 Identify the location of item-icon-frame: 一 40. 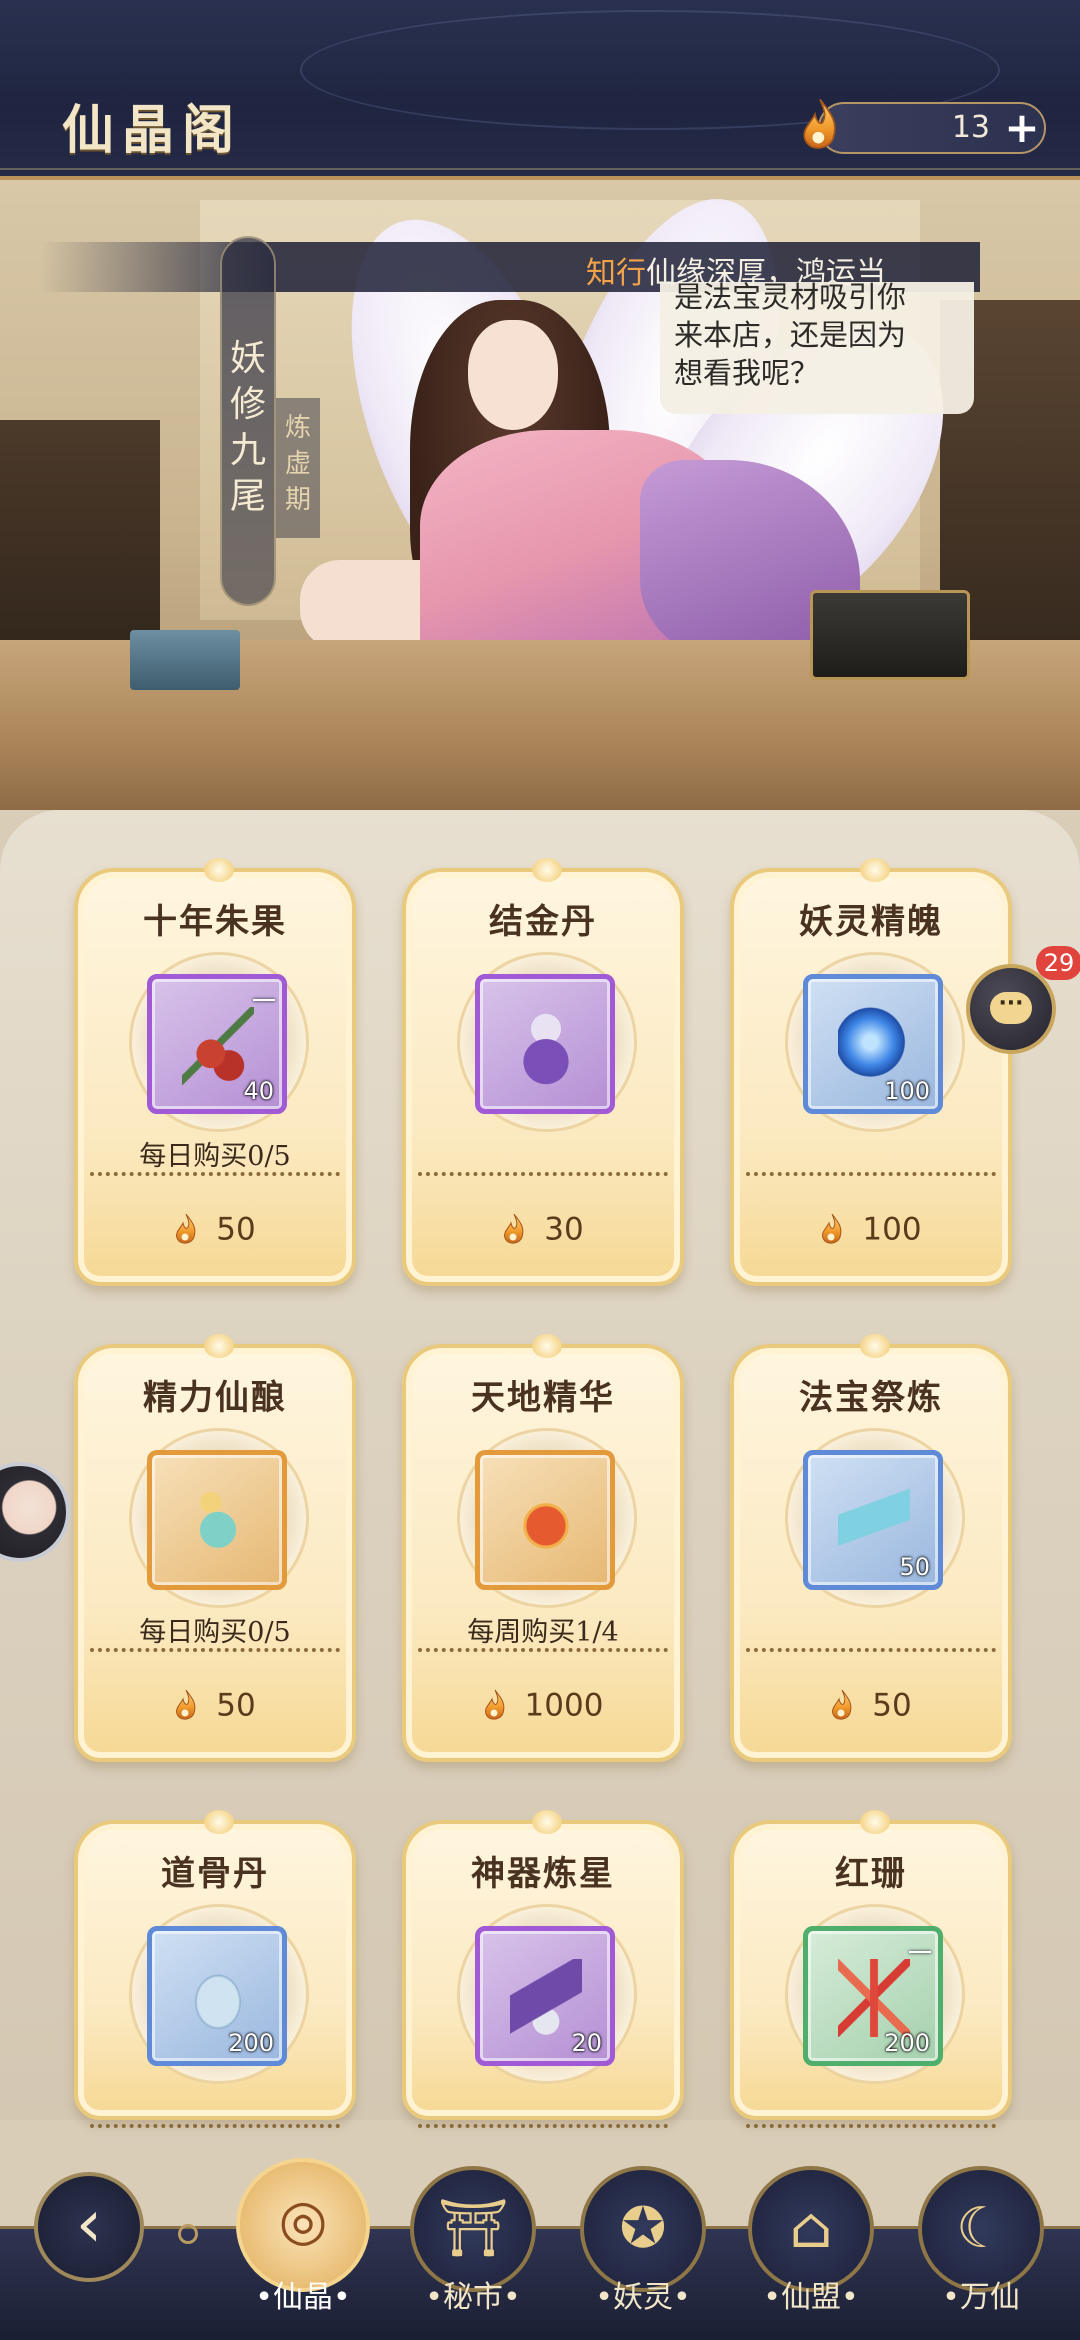
(217, 1044).